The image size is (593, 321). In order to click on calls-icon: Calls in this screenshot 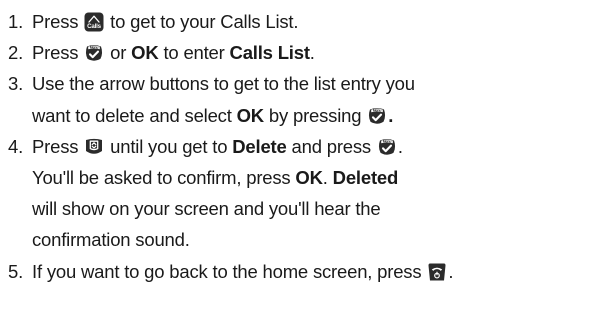, I will do `click(94, 22)`.